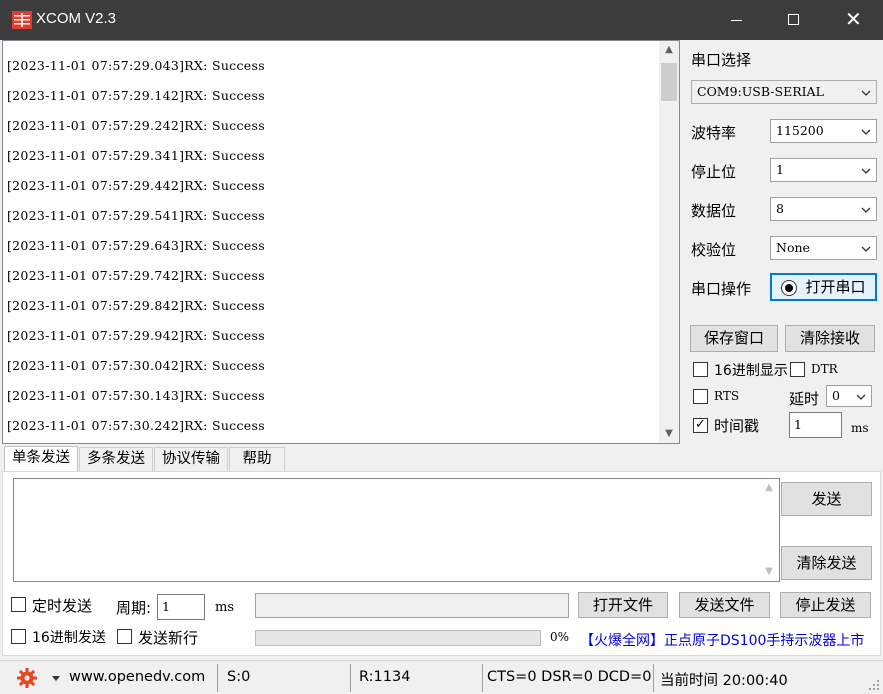 The image size is (883, 694). What do you see at coordinates (722, 640) in the screenshot?
I see `promo-link: 【火爆全网】正点原子DS100手持示波器上市` at bounding box center [722, 640].